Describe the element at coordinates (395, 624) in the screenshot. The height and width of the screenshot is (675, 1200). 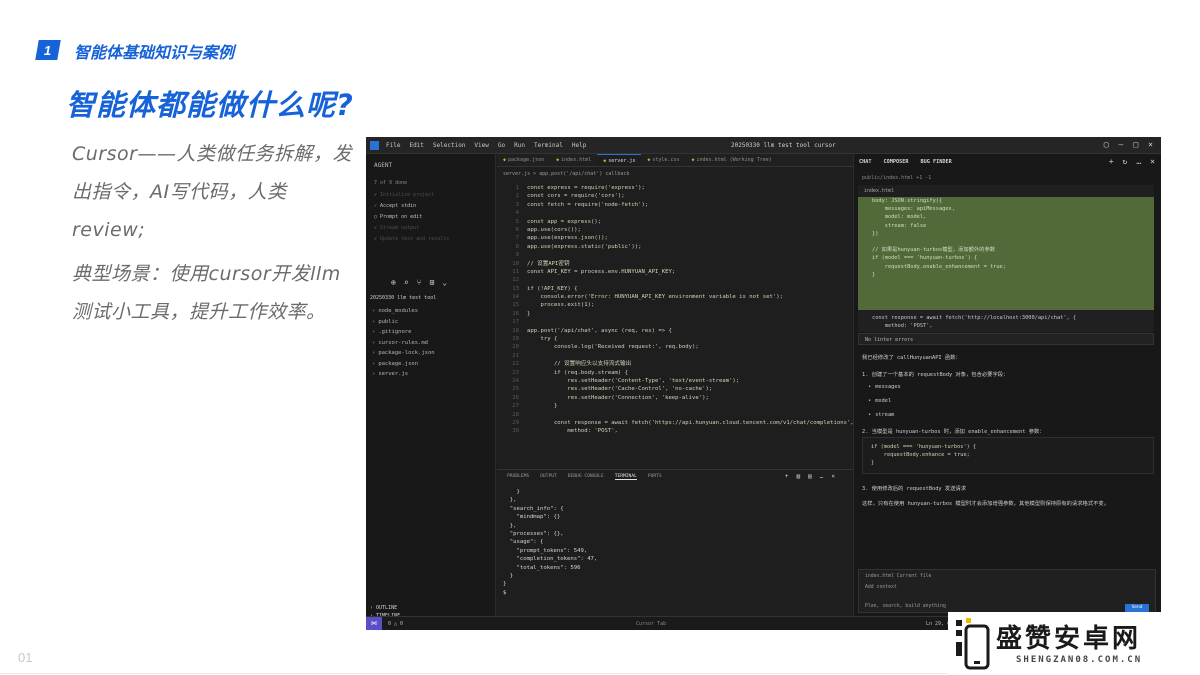
I see `problems-count: 0 △ 0` at that location.